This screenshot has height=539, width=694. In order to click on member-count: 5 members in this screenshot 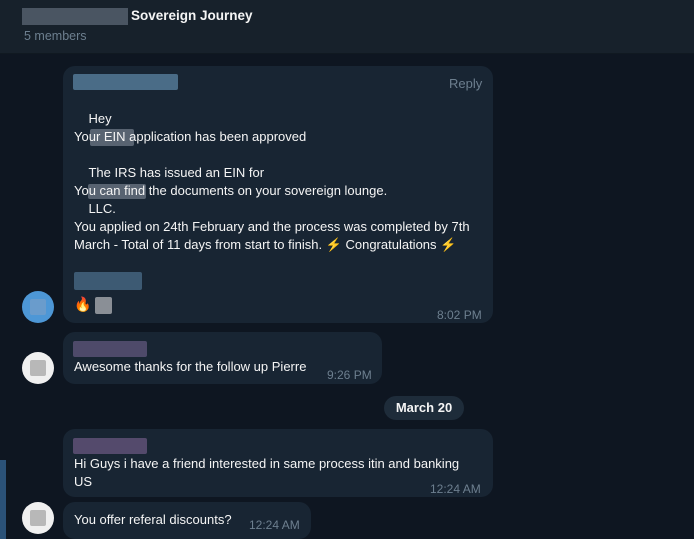, I will do `click(55, 36)`.